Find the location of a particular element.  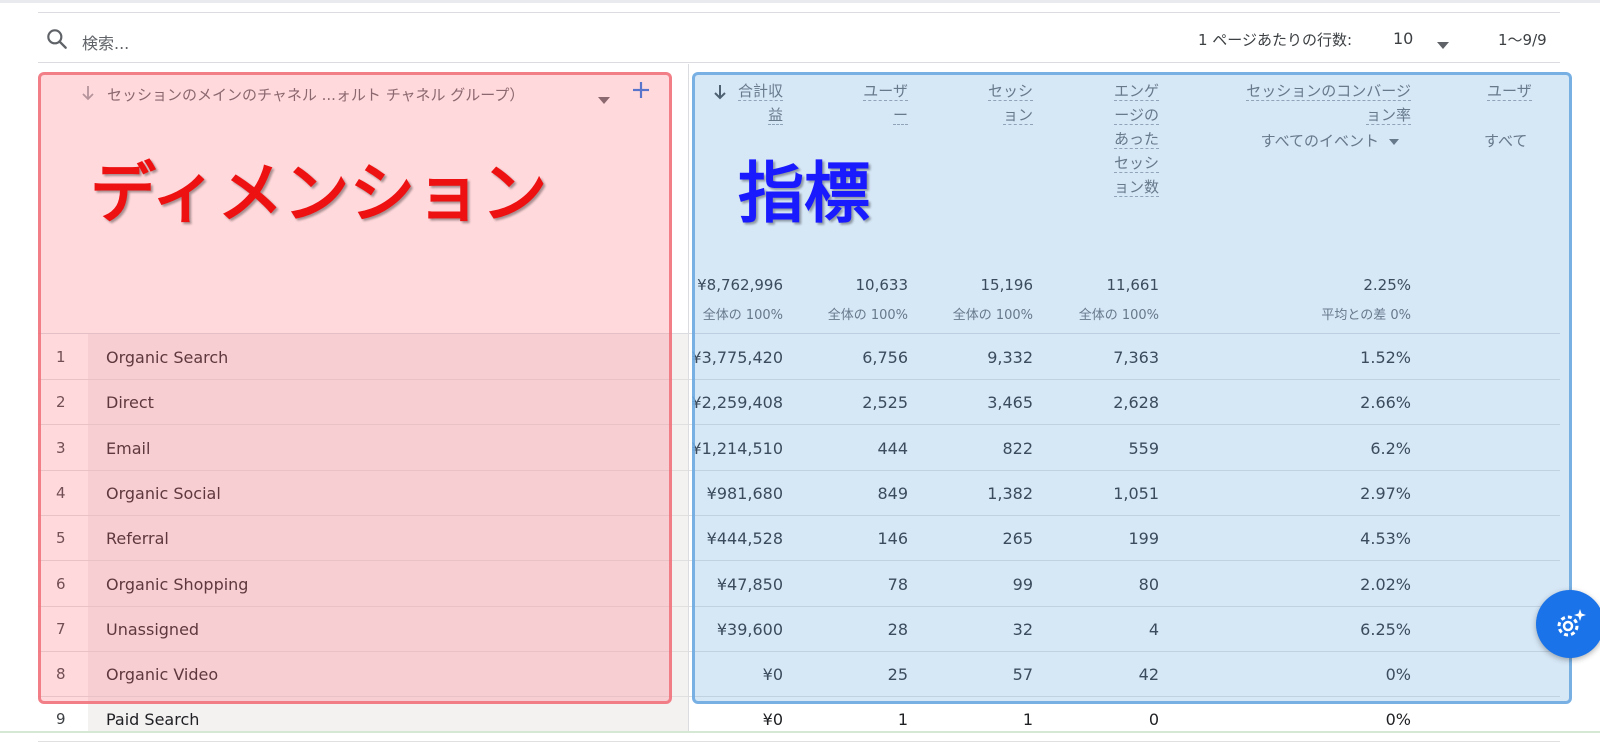

metric-cell: ¥0 is located at coordinates (772, 720).